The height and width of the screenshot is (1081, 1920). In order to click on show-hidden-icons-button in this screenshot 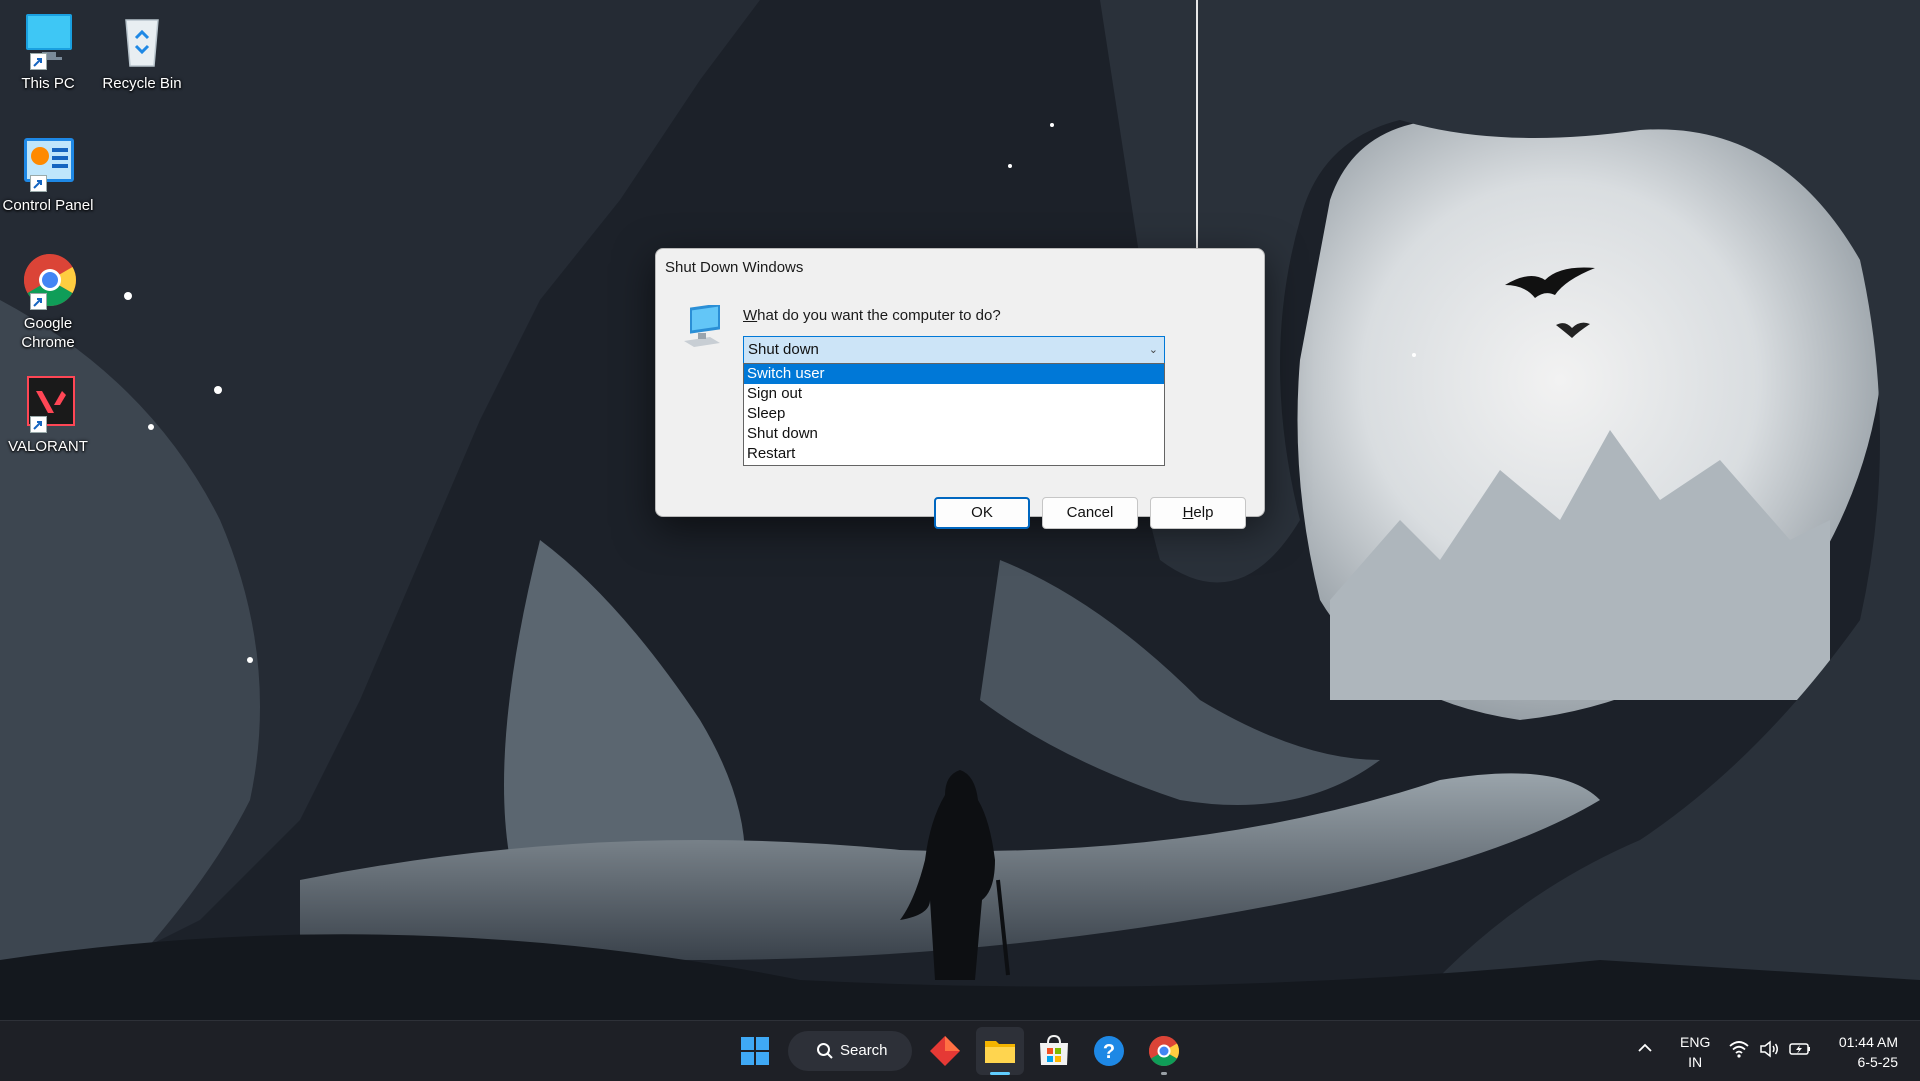, I will do `click(1645, 1049)`.